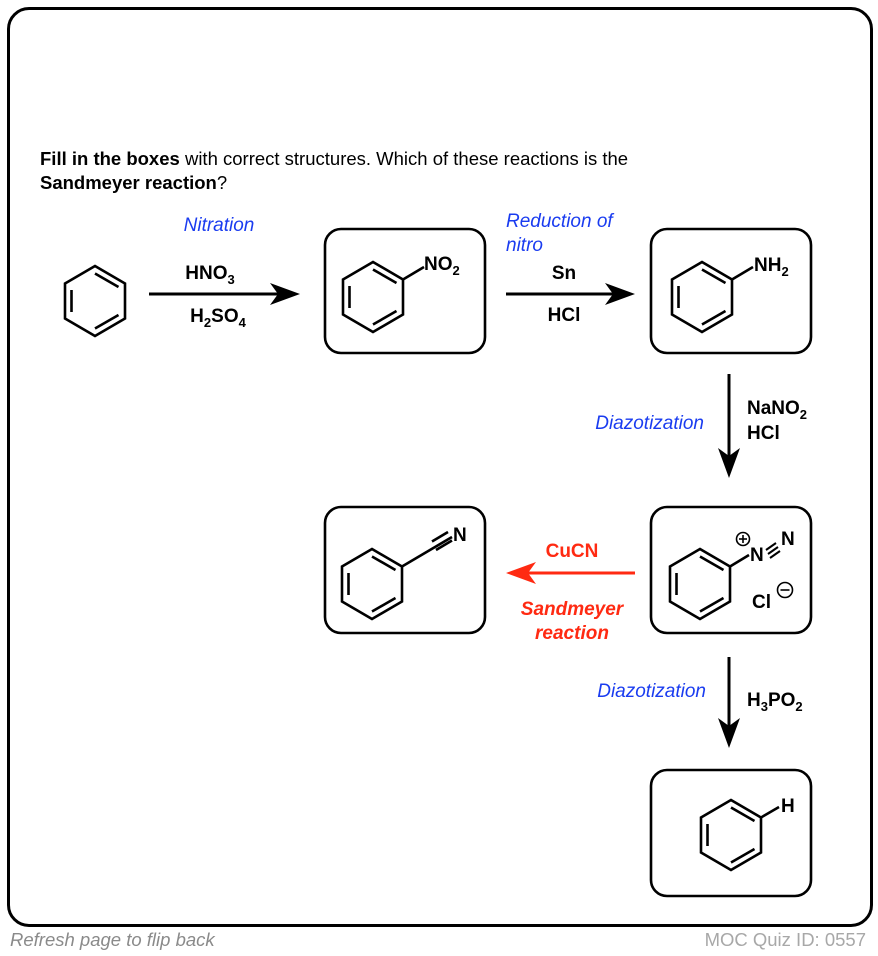  What do you see at coordinates (649, 423) in the screenshot?
I see `label-diazotization-1: Diazotization` at bounding box center [649, 423].